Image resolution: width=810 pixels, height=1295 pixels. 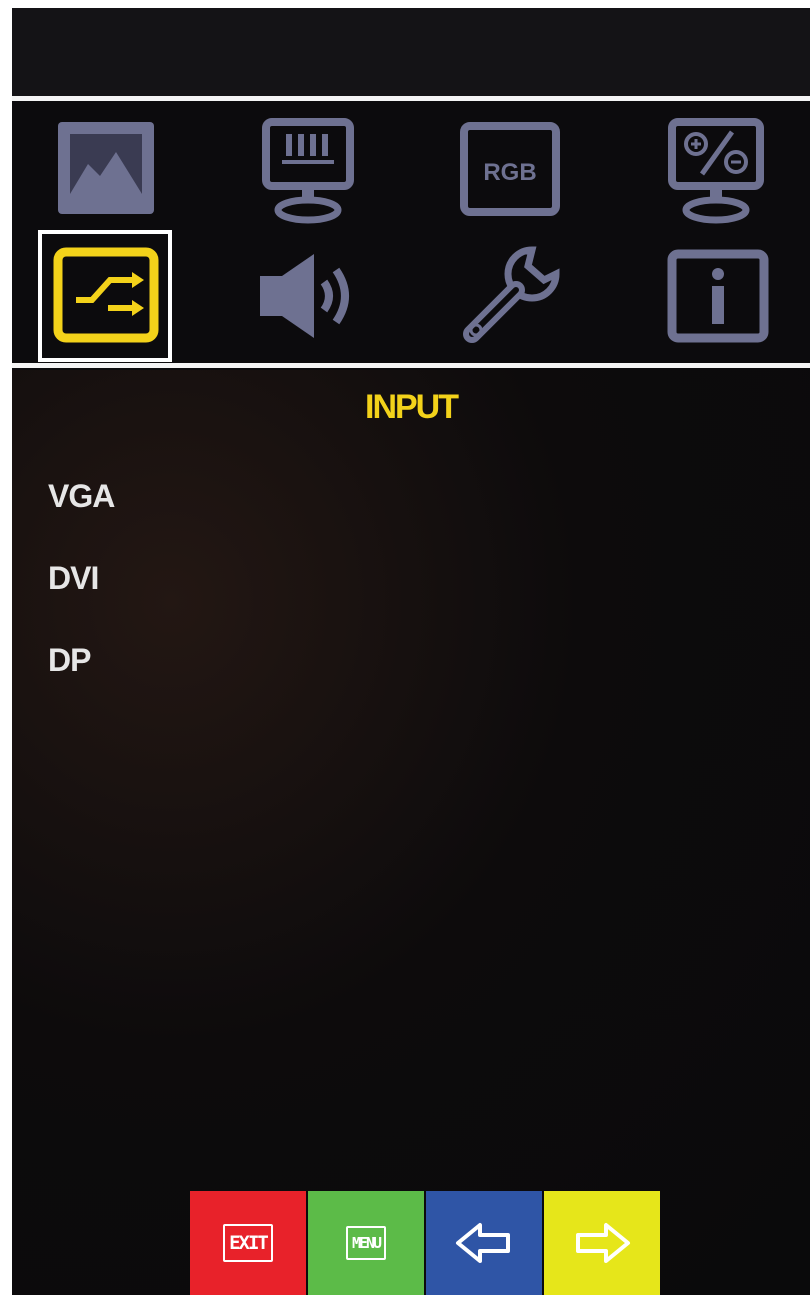 What do you see at coordinates (411, 52) in the screenshot?
I see `top-bar` at bounding box center [411, 52].